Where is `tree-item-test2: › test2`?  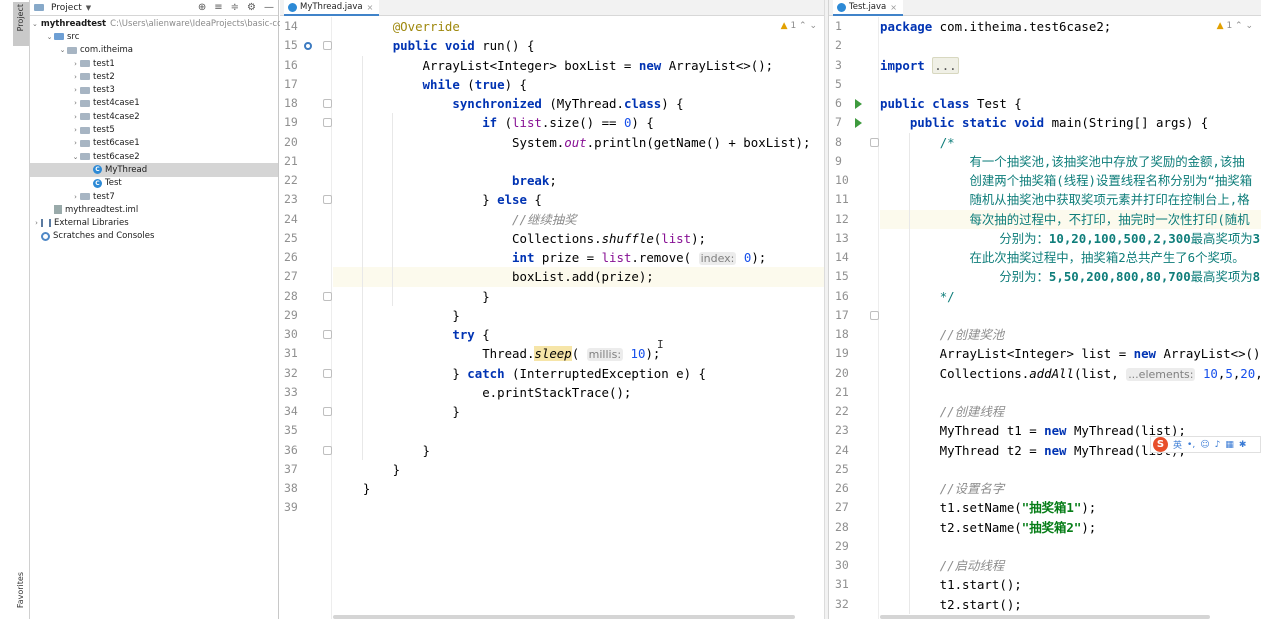
tree-item-test2: › test2 is located at coordinates (154, 76).